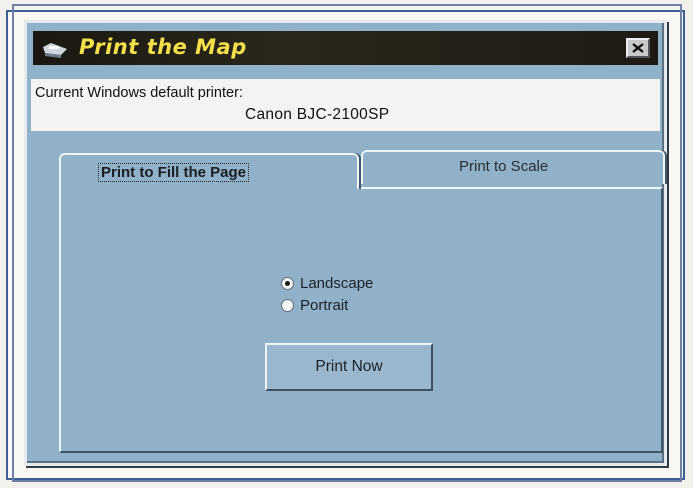 The height and width of the screenshot is (488, 693). What do you see at coordinates (139, 93) in the screenshot?
I see `printer-label: Current Windows default printer:` at bounding box center [139, 93].